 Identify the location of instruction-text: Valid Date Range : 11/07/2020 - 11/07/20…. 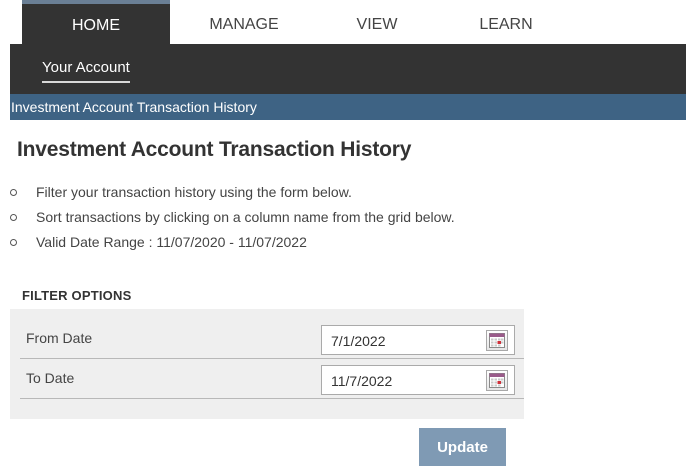
(171, 242).